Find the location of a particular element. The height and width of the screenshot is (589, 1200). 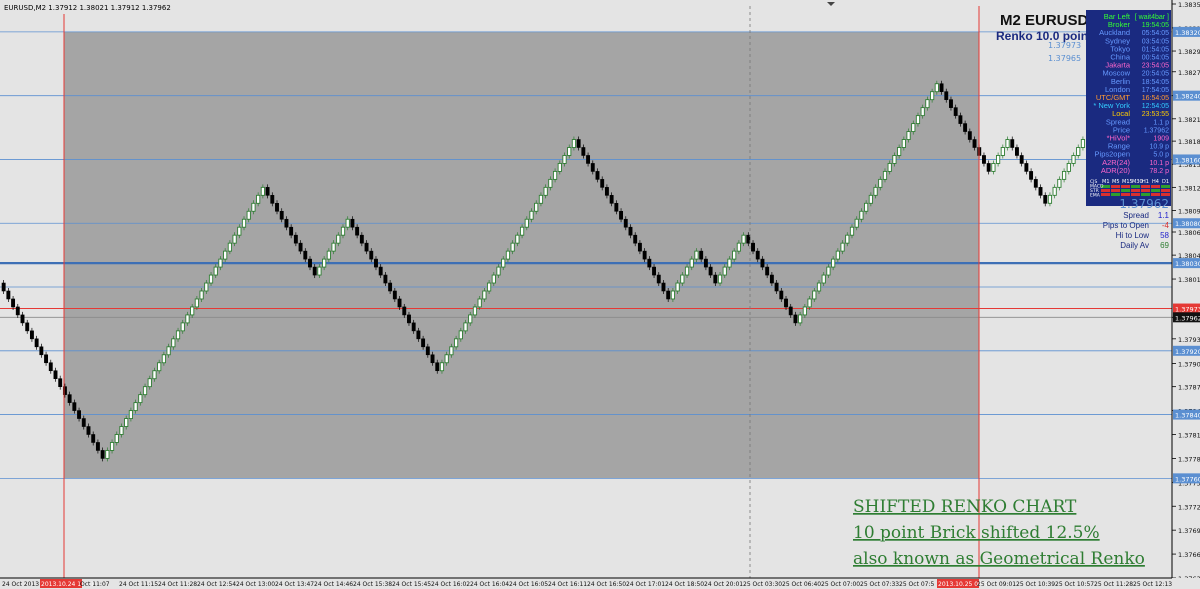

y-axis-panel is located at coordinates (1186, 289).